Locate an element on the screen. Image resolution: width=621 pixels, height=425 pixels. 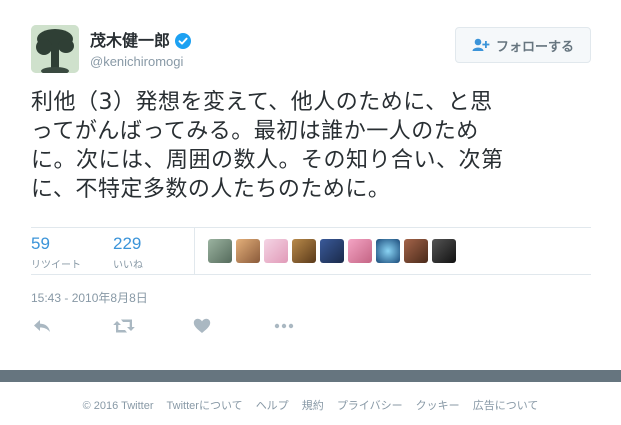
retweet-icon is located at coordinates (124, 326).